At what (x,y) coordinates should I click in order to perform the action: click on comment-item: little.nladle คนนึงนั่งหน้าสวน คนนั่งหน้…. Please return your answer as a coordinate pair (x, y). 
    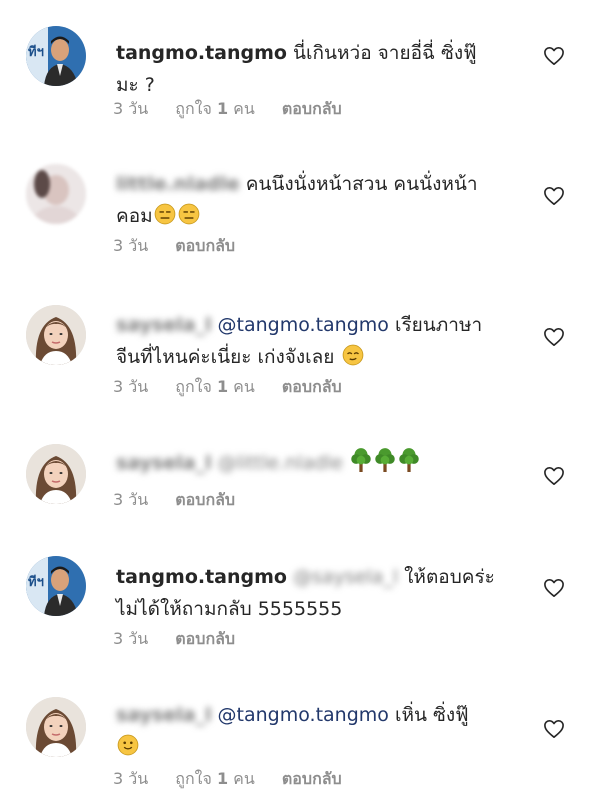
    Looking at the image, I should click on (300, 214).